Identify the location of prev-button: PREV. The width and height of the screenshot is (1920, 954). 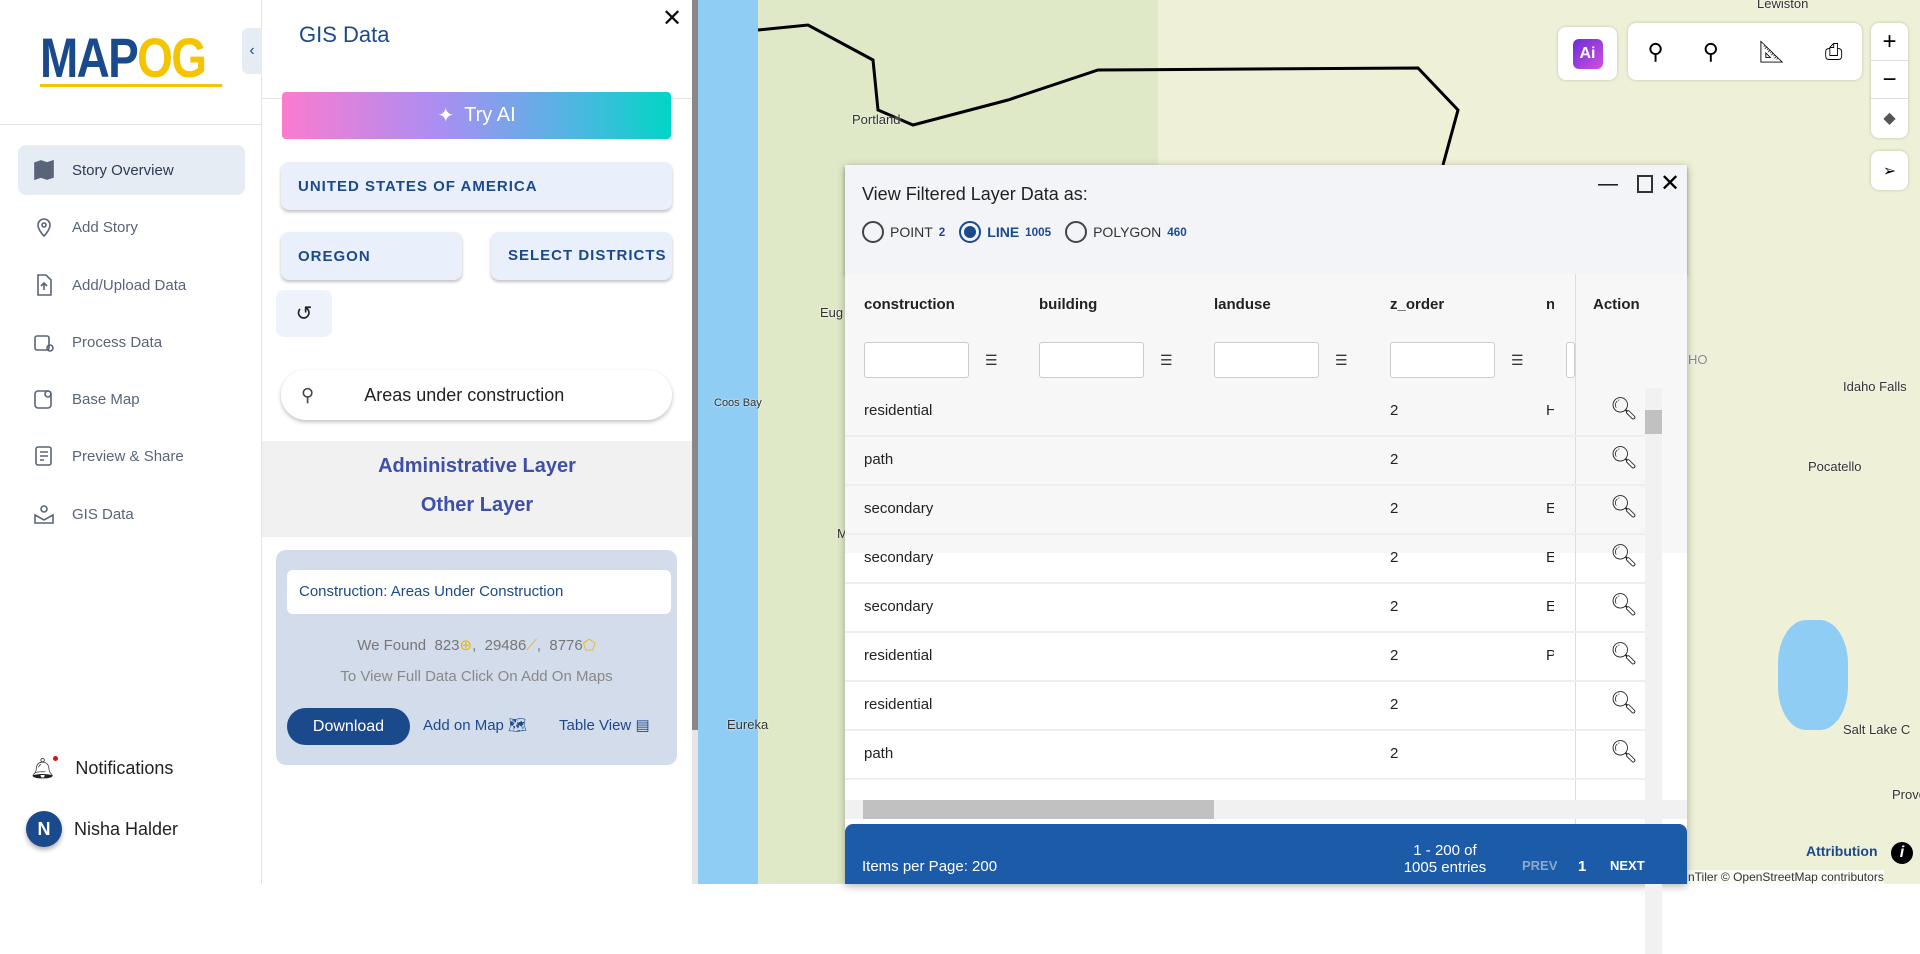
(1539, 865).